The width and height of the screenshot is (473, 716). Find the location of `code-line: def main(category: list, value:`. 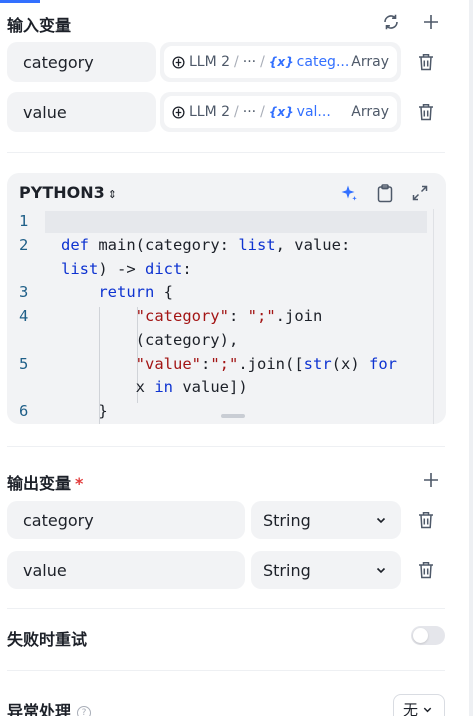

code-line: def main(category: list, value: is located at coordinates (206, 245).